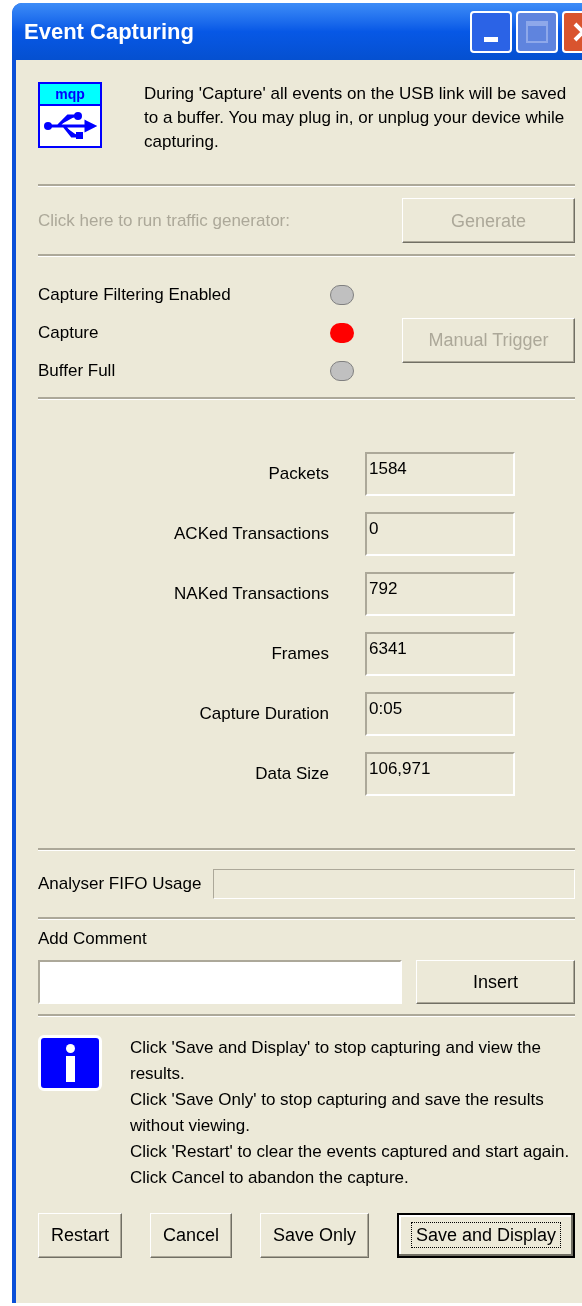 Image resolution: width=582 pixels, height=1306 pixels. Describe the element at coordinates (356, 118) in the screenshot. I see `intro-text: During 'Capture' all events on the USB link will be saved to a buffer. You may plug in, or unplug your device while capturing.` at that location.